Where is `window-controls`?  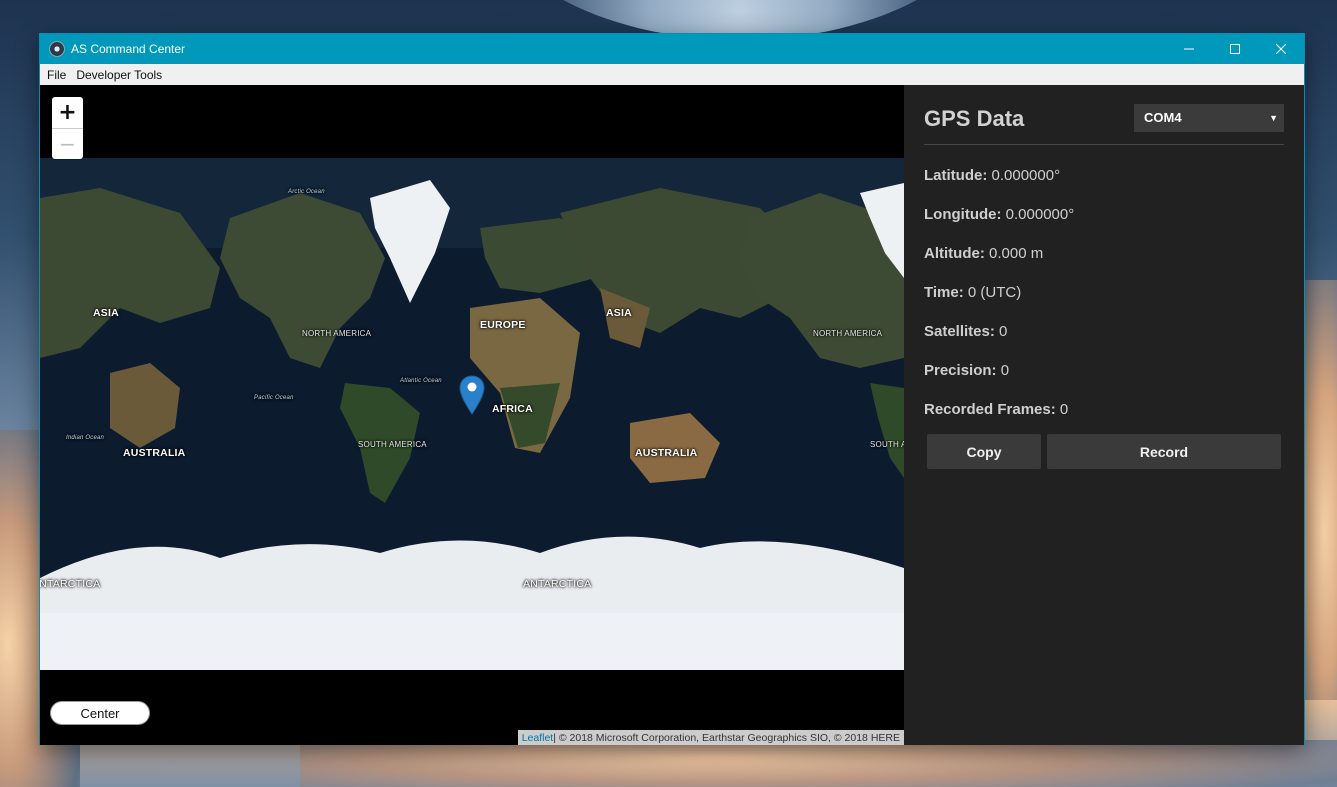
window-controls is located at coordinates (1235, 49).